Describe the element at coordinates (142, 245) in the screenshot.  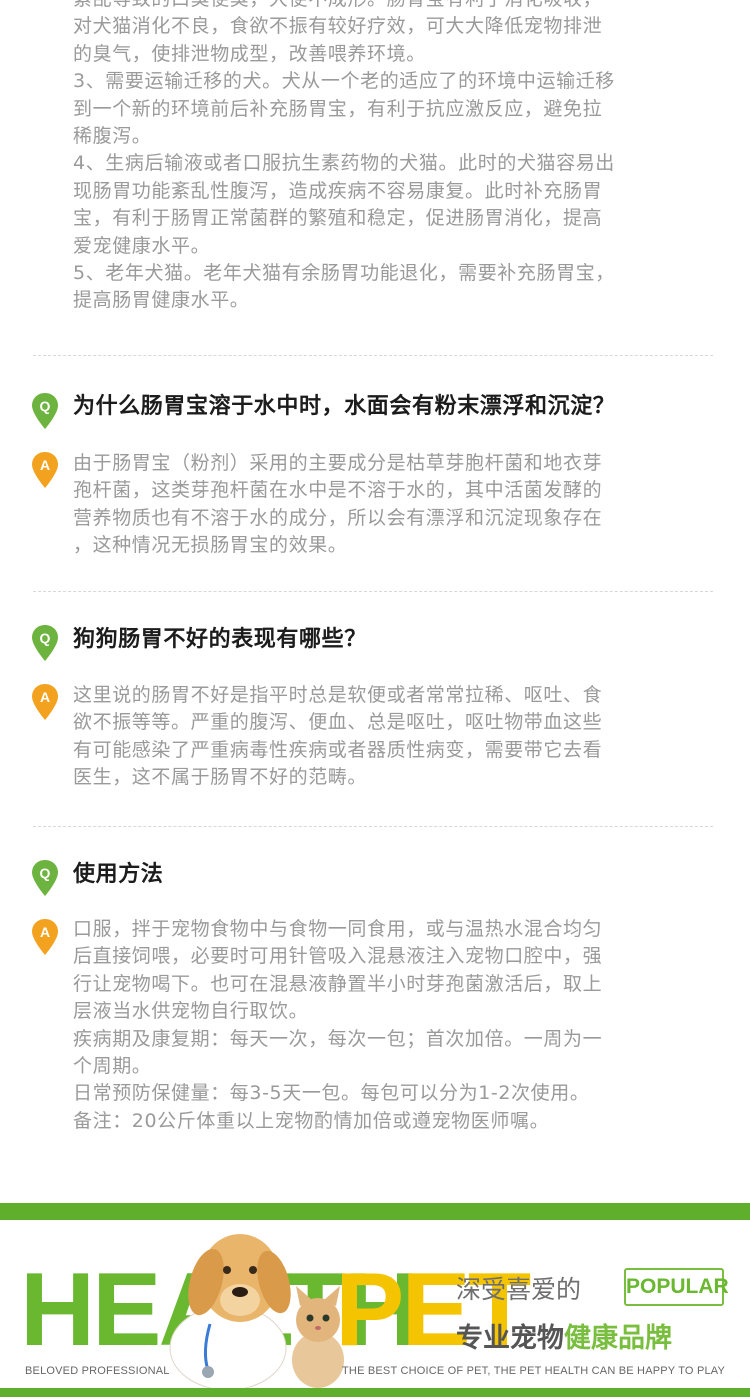
I see `text-line: 爱宠健康水平。` at that location.